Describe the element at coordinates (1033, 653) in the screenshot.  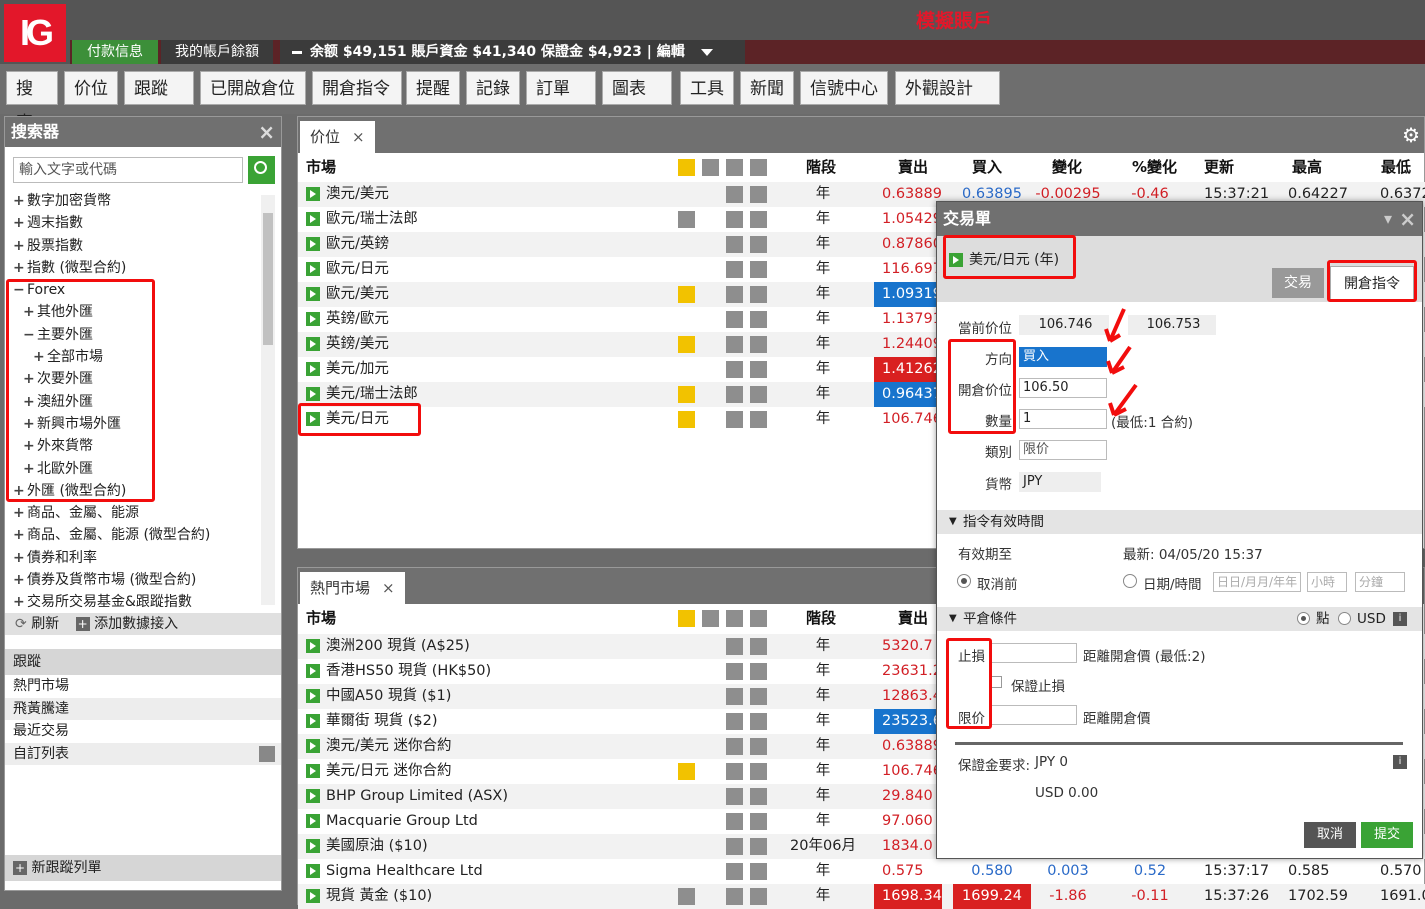
I see `stop-input` at that location.